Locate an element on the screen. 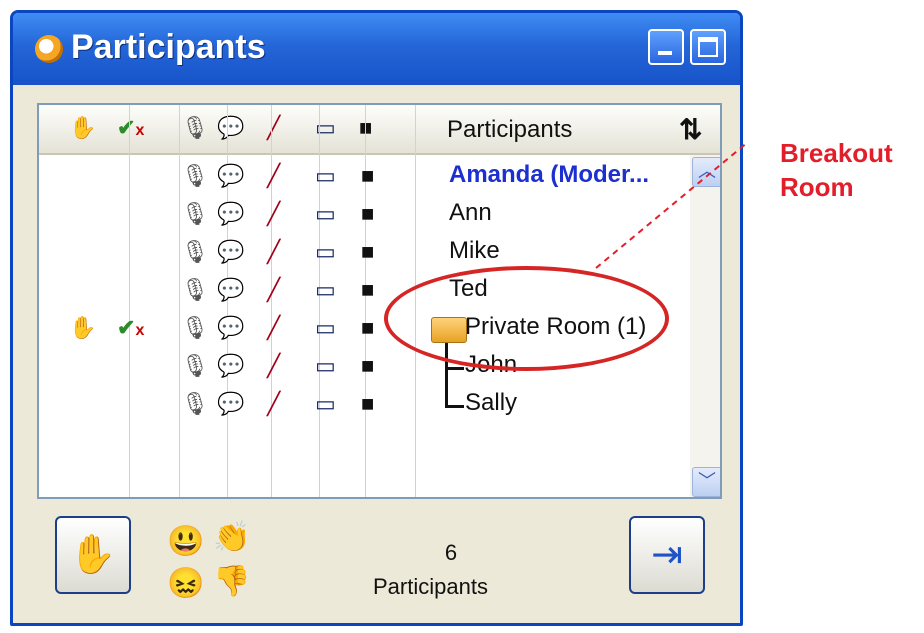  smile-icon: 😃 is located at coordinates (185, 541).